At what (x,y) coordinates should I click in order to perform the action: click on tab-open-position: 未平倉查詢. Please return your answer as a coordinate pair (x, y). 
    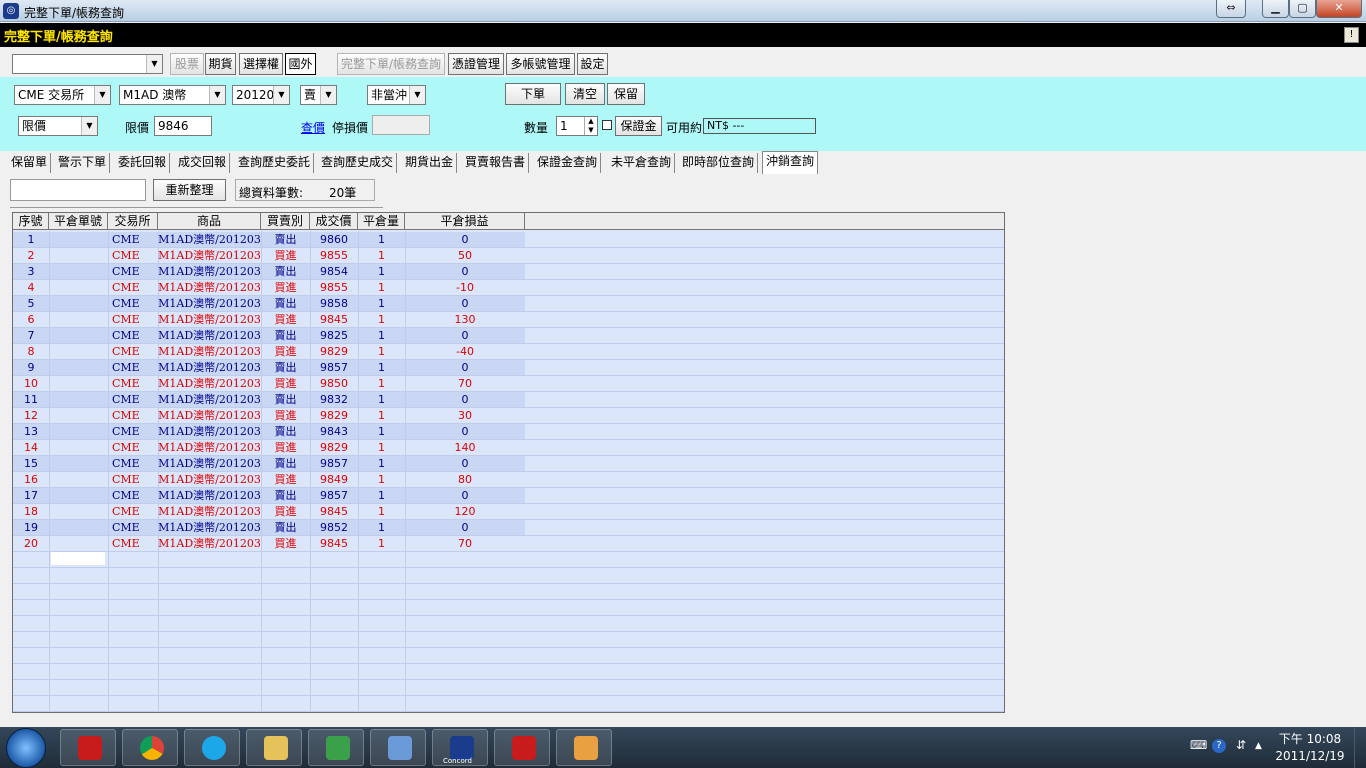
    Looking at the image, I should click on (642, 163).